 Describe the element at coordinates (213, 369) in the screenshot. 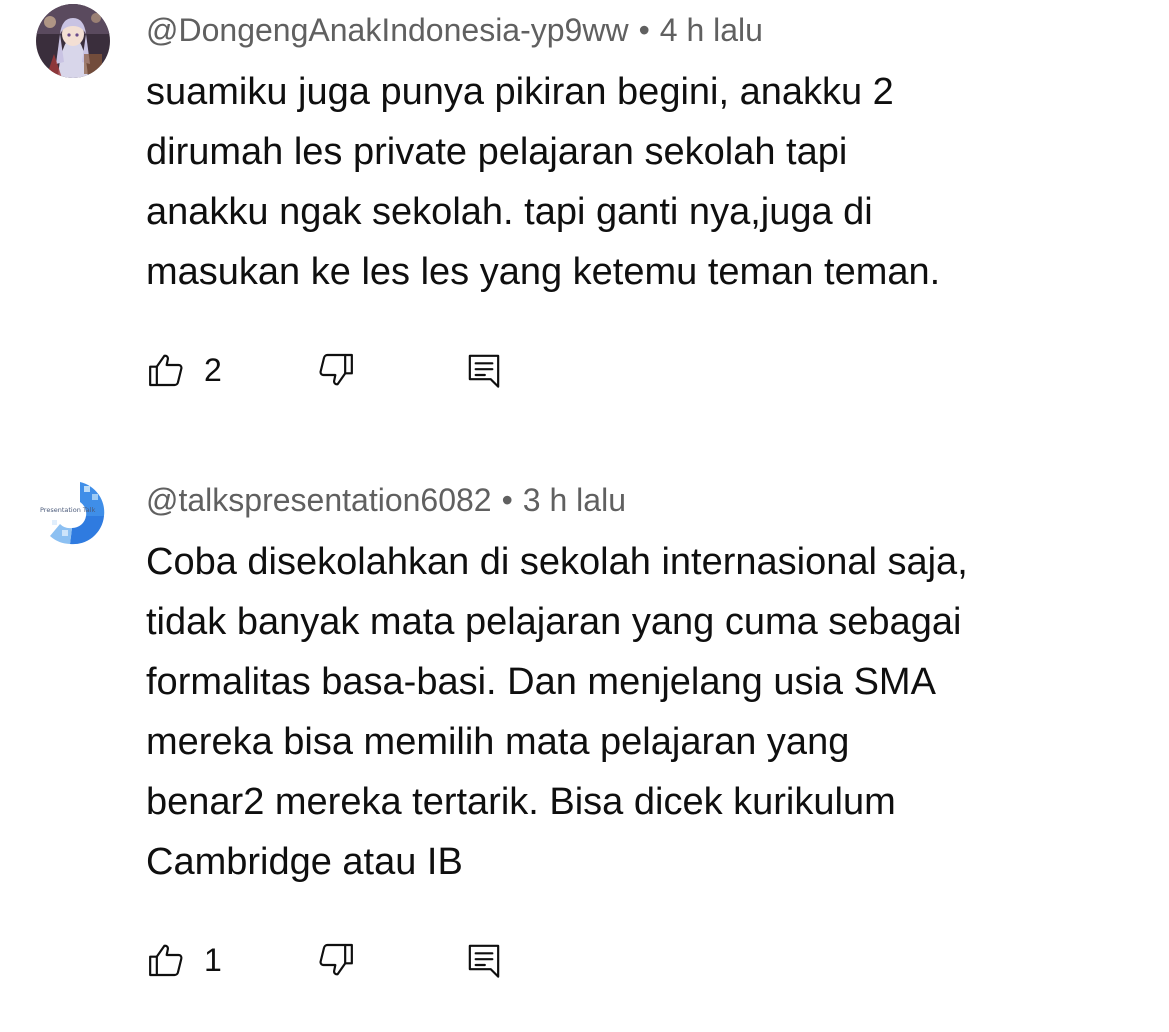

I see `like-count: 2` at that location.